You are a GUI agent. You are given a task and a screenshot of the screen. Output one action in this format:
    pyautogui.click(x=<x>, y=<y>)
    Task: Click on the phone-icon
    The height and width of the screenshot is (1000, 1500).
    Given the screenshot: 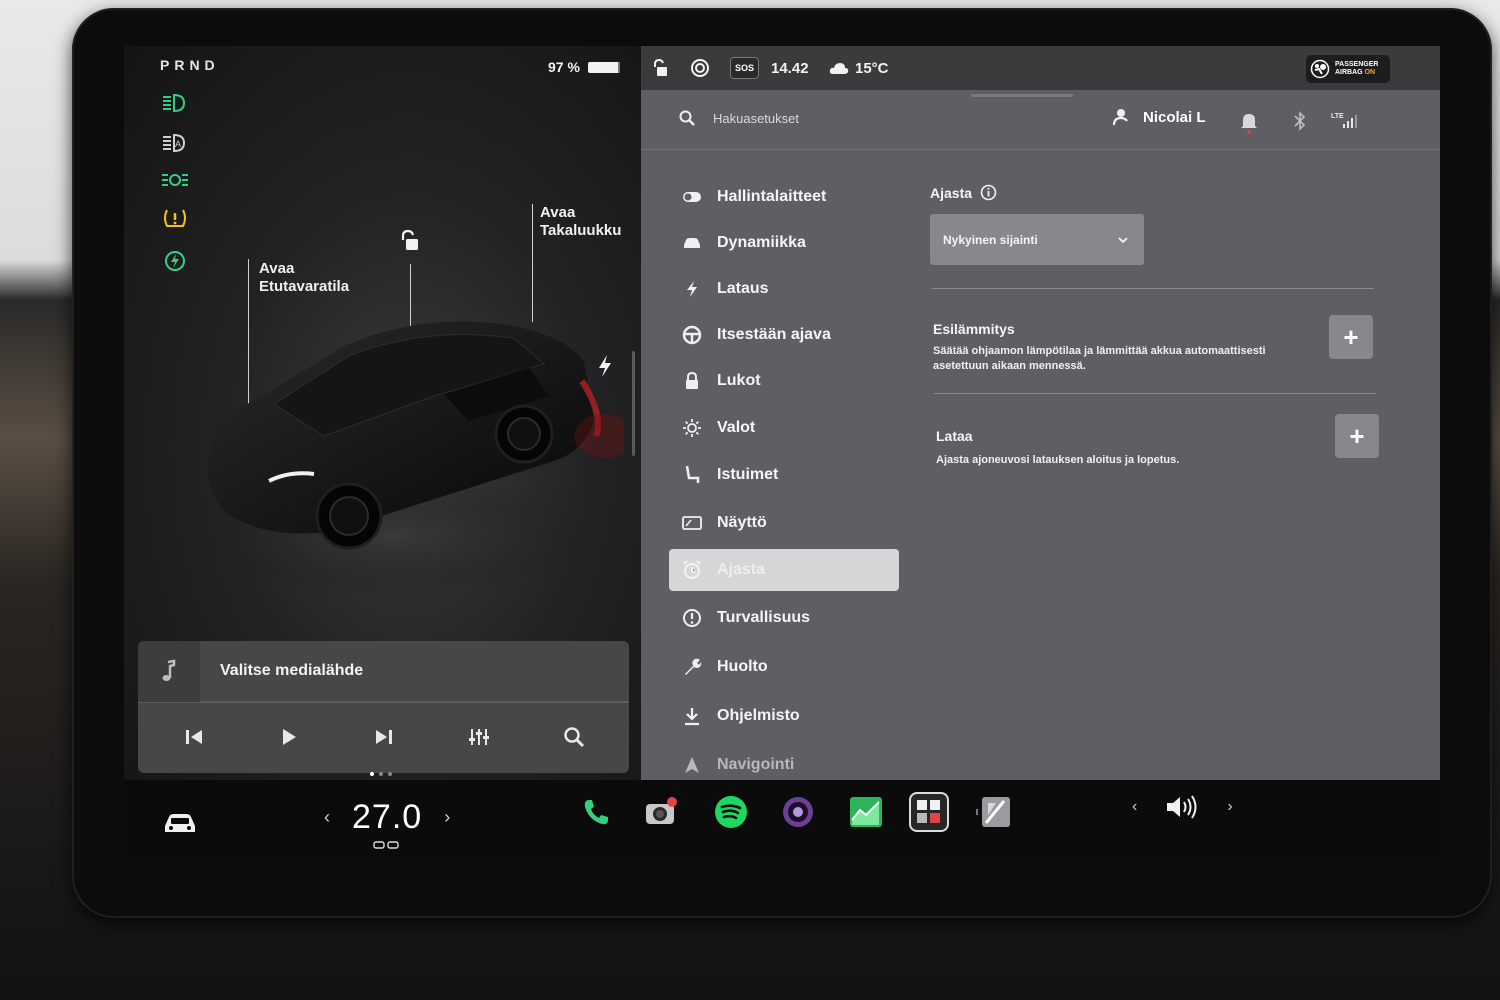 What is the action you would take?
    pyautogui.click(x=596, y=812)
    